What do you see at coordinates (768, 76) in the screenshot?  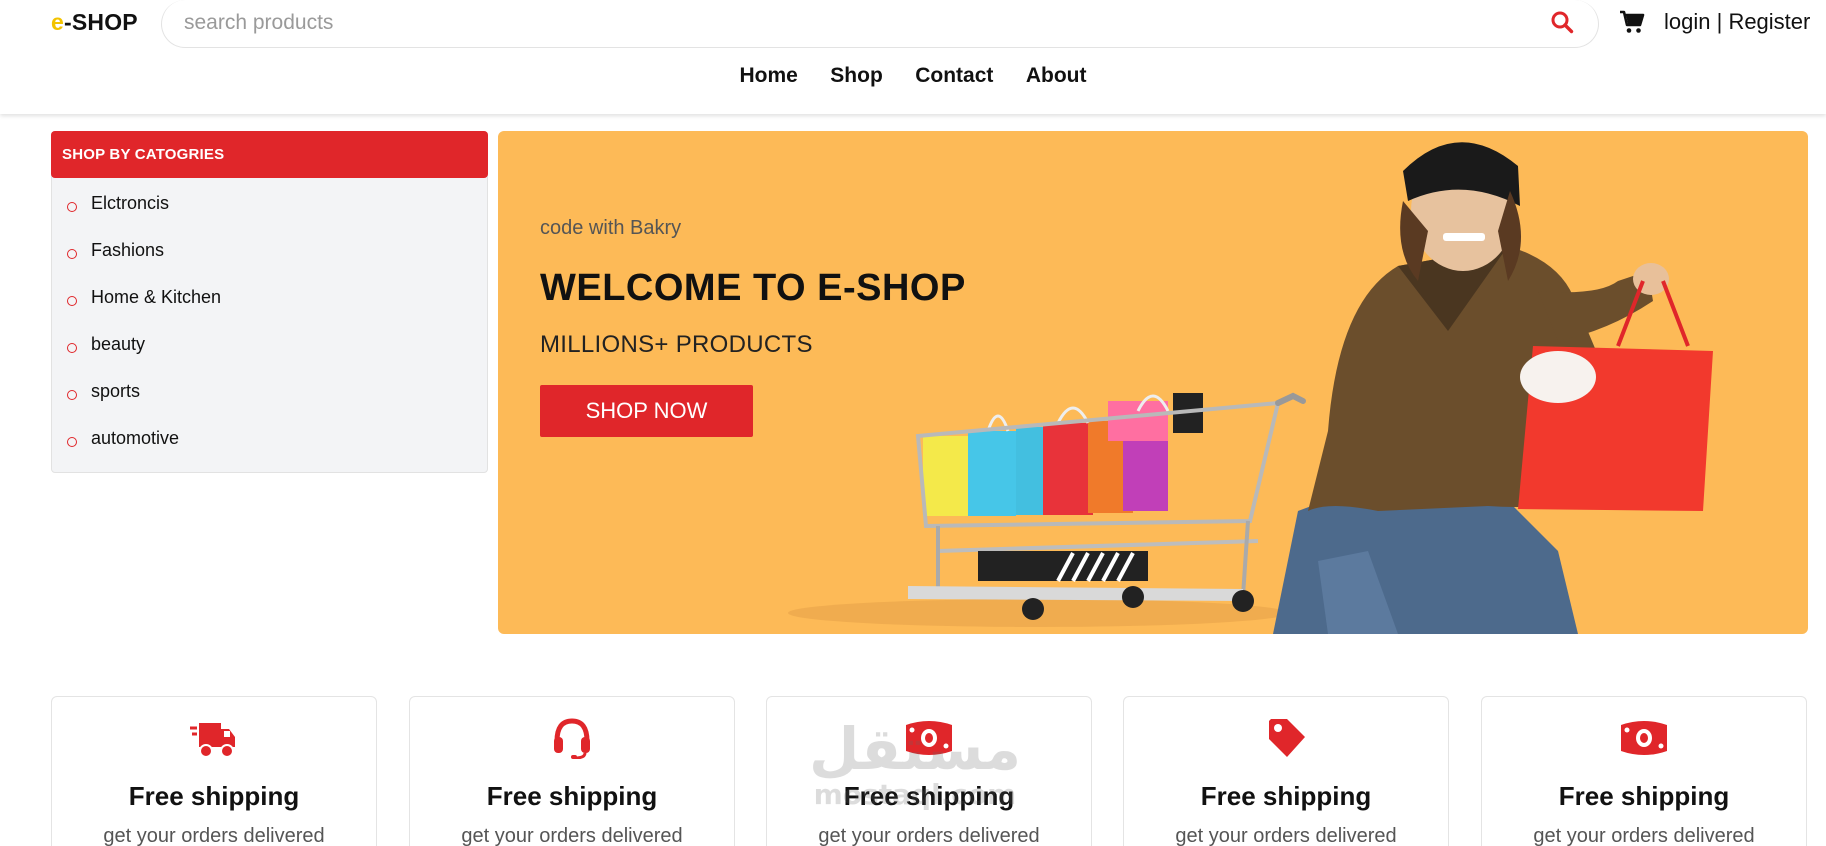 I see `nav-home: Home` at bounding box center [768, 76].